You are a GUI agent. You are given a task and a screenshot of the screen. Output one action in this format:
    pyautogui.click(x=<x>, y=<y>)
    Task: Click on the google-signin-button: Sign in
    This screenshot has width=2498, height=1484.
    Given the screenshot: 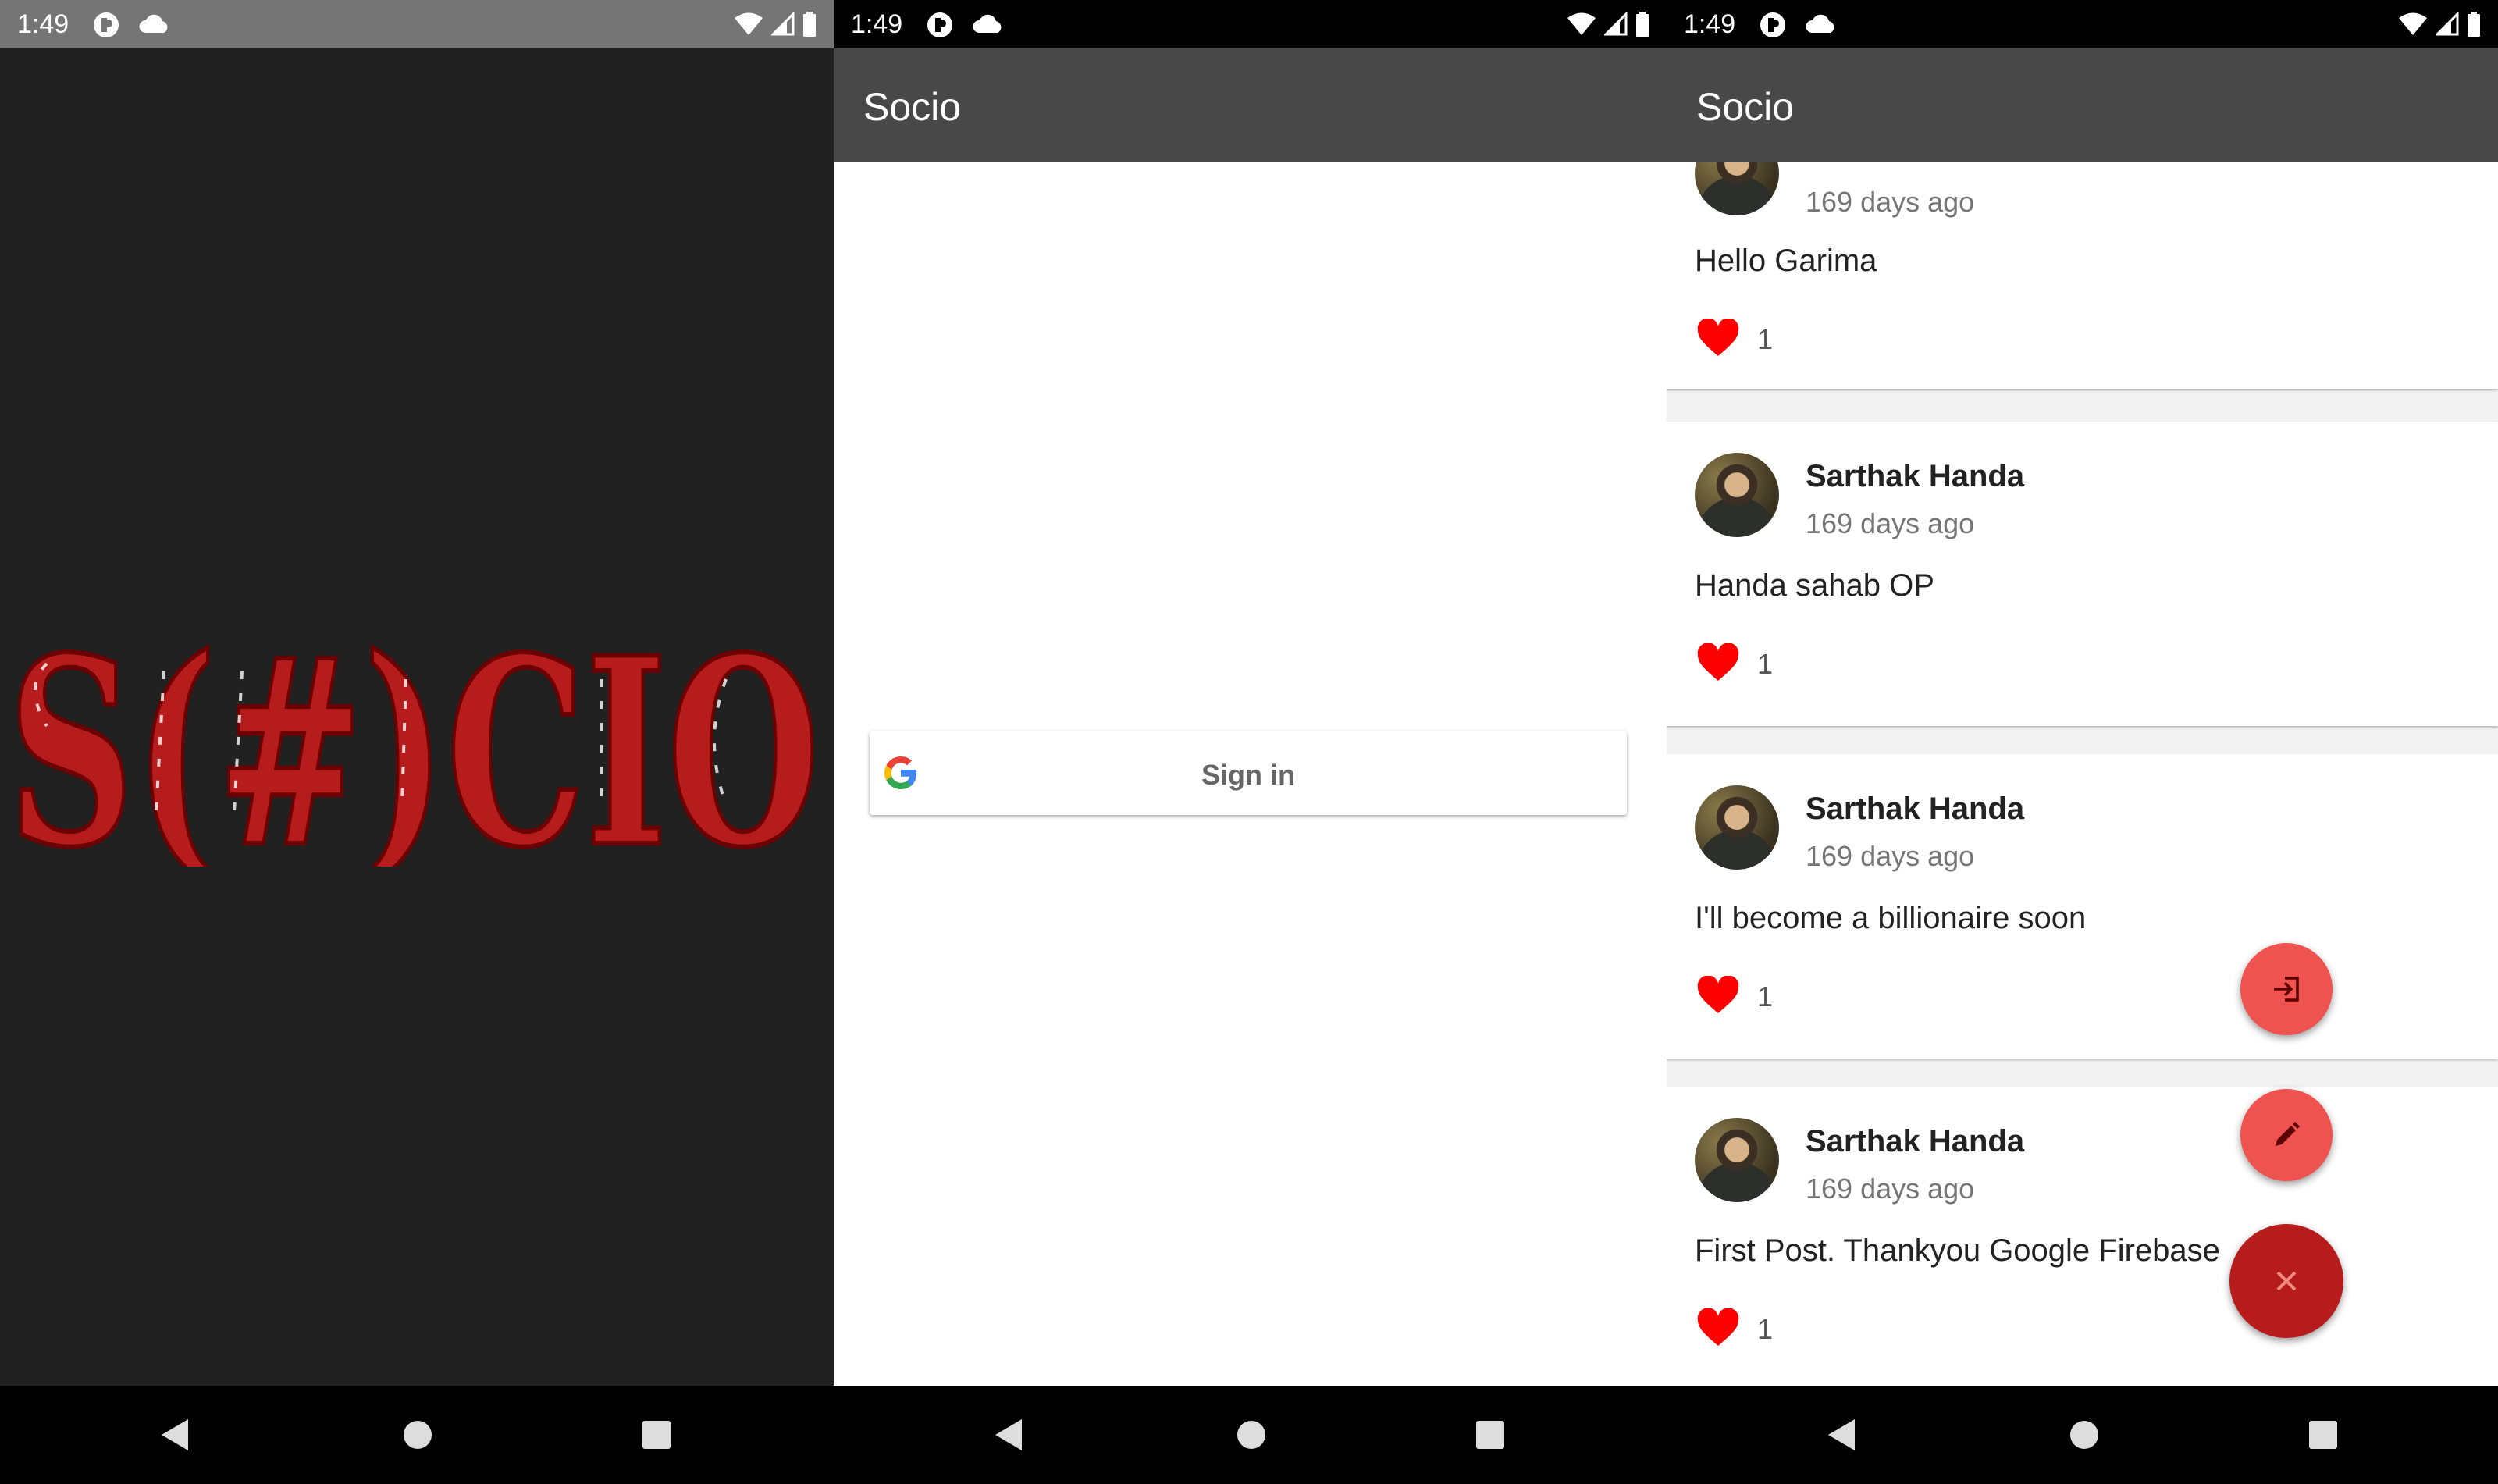 What is the action you would take?
    pyautogui.click(x=1248, y=773)
    